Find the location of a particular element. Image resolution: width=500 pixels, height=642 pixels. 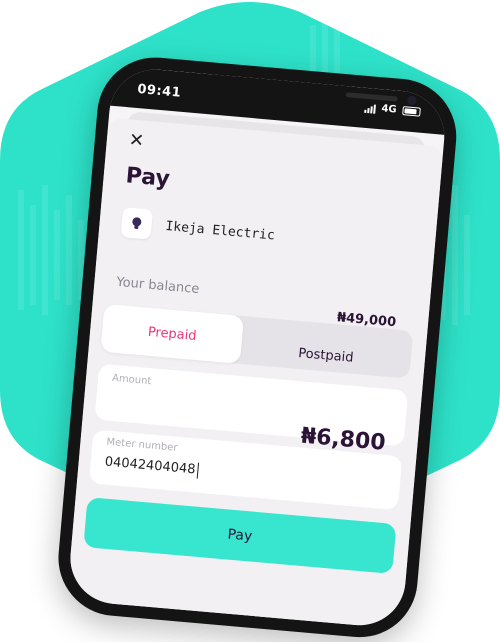

bulb-icon is located at coordinates (137, 223).